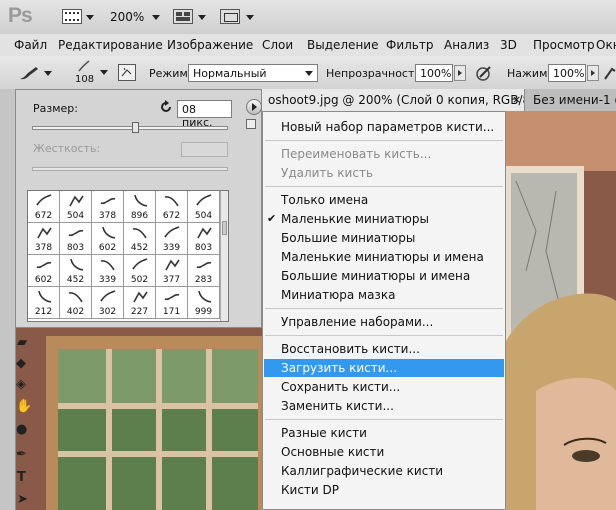 This screenshot has height=510, width=616. I want to click on brush-tool-icon, so click(29, 73).